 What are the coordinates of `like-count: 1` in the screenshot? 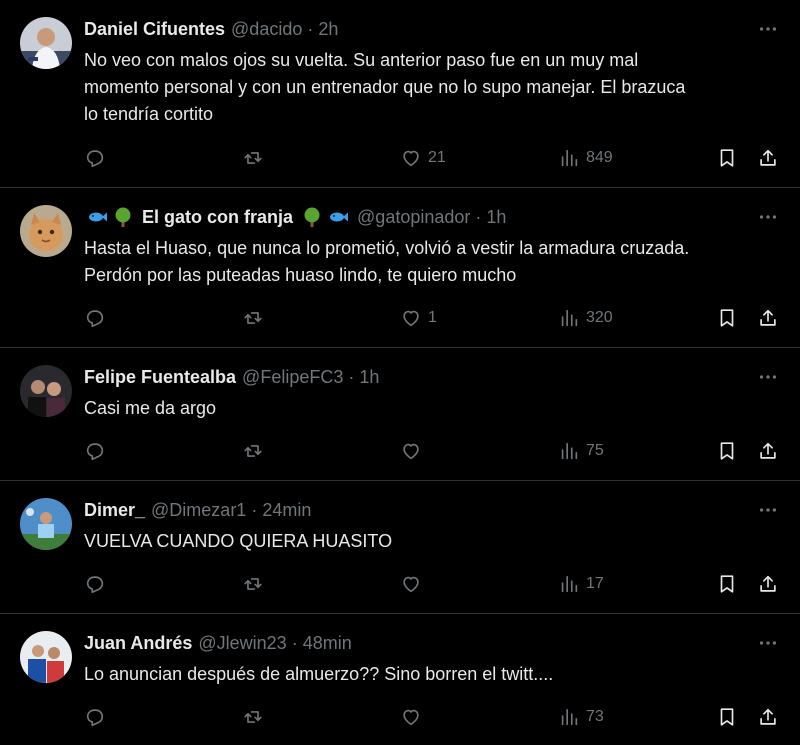 It's located at (432, 317).